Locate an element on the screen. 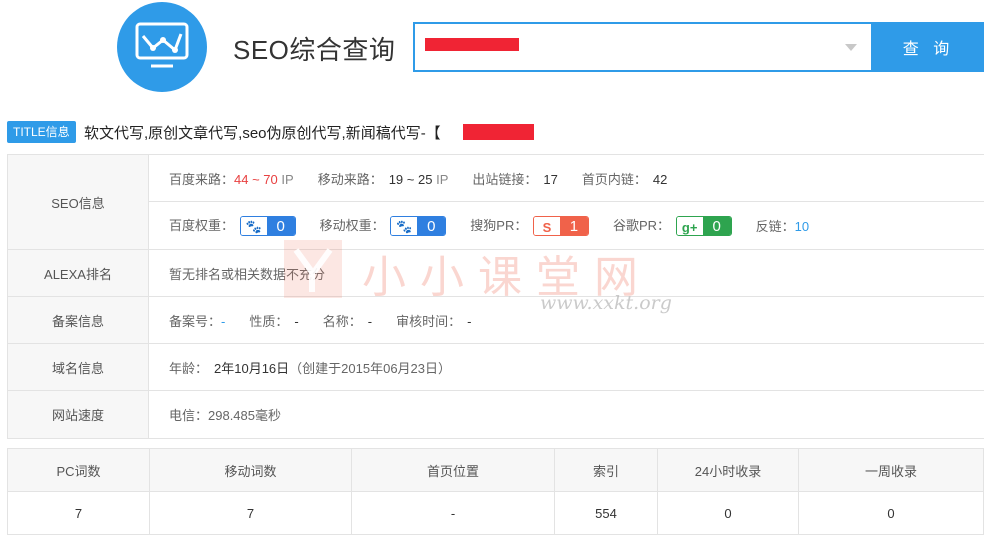  icp-nature: 性质： - is located at coordinates (274, 321).